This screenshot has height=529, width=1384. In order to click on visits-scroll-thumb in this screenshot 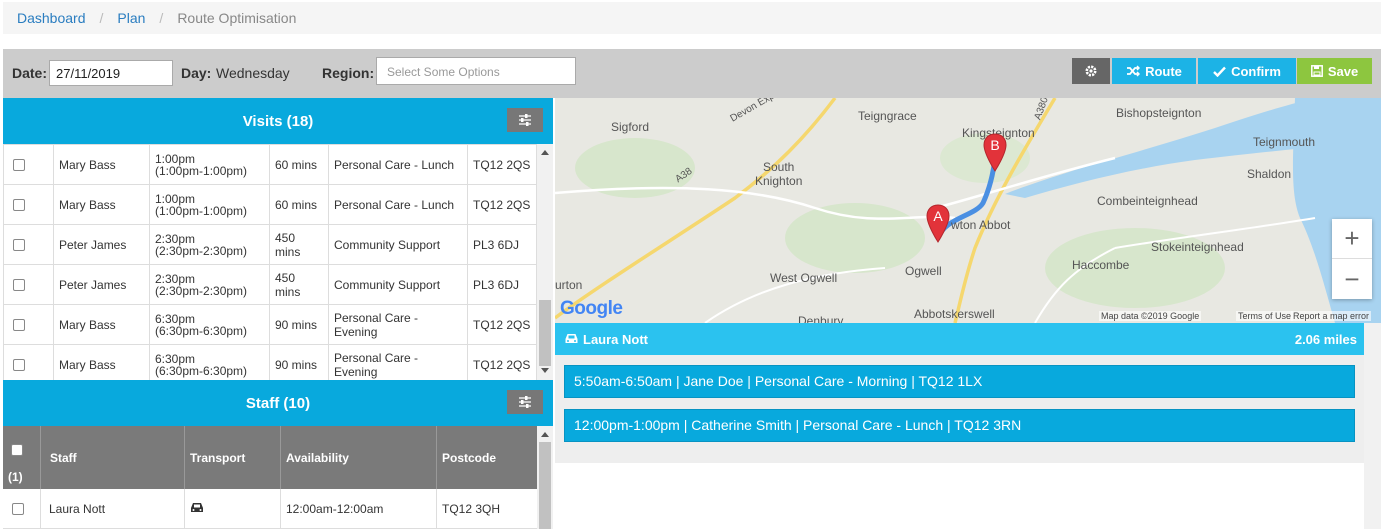, I will do `click(545, 333)`.